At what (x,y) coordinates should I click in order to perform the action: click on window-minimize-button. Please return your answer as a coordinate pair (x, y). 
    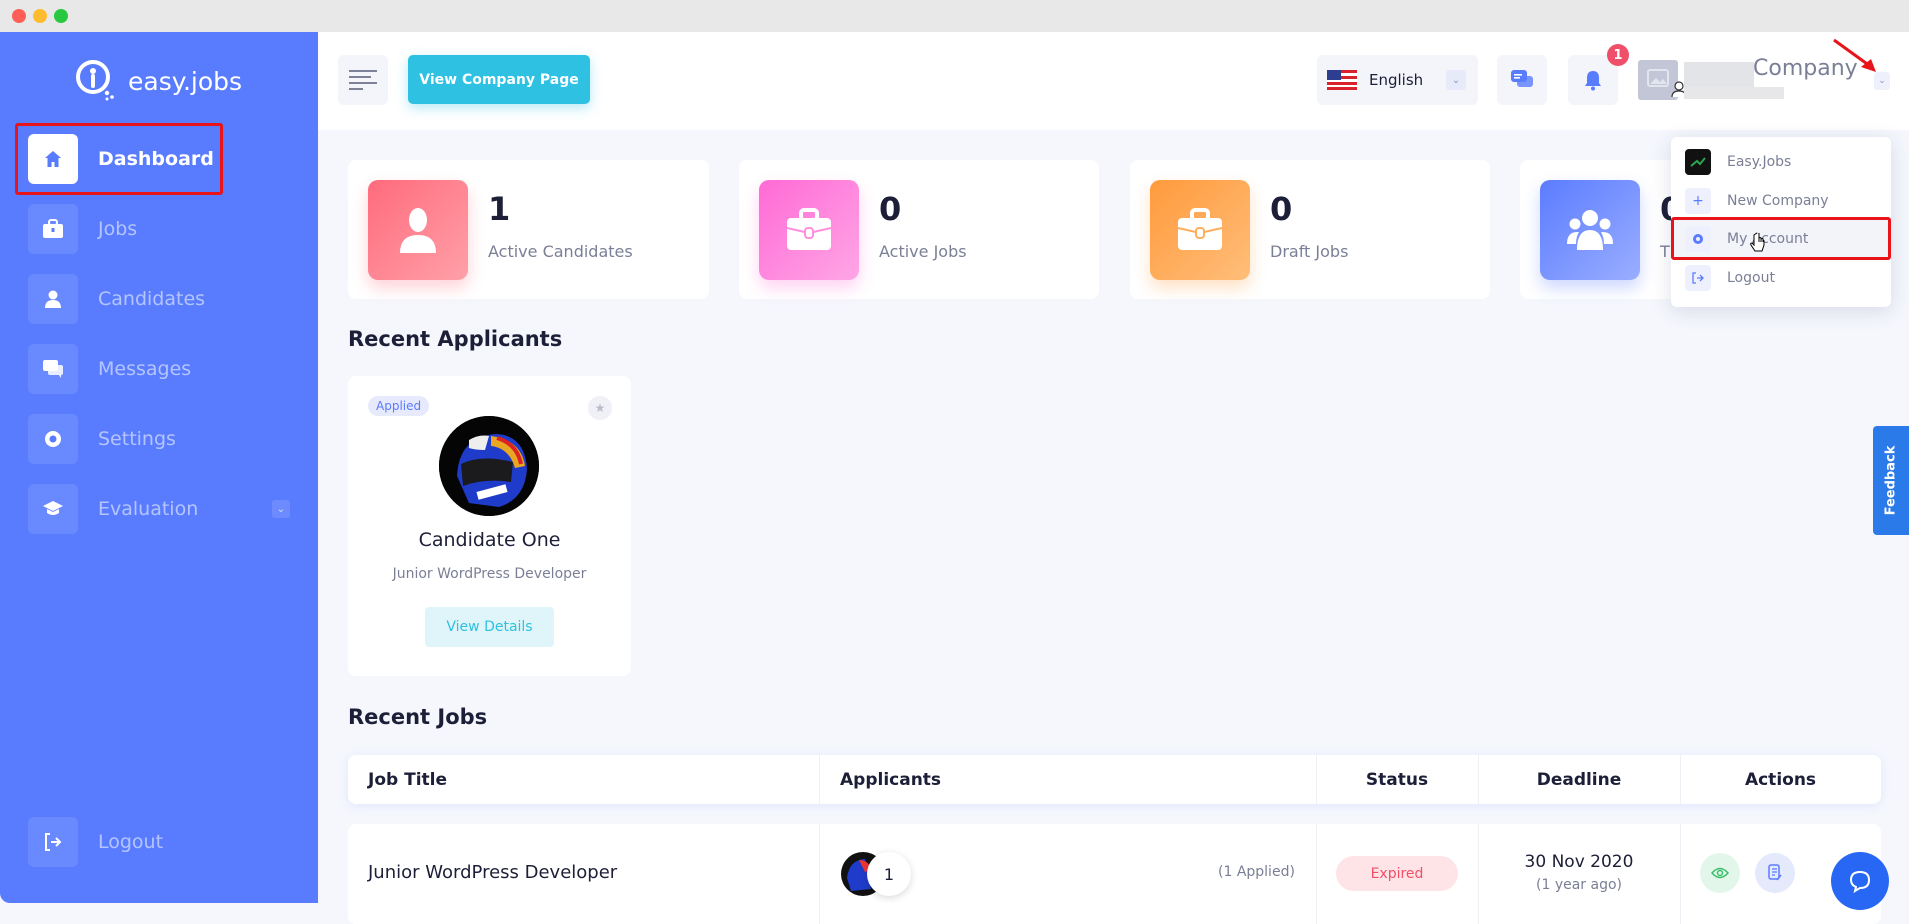
    Looking at the image, I should click on (40, 16).